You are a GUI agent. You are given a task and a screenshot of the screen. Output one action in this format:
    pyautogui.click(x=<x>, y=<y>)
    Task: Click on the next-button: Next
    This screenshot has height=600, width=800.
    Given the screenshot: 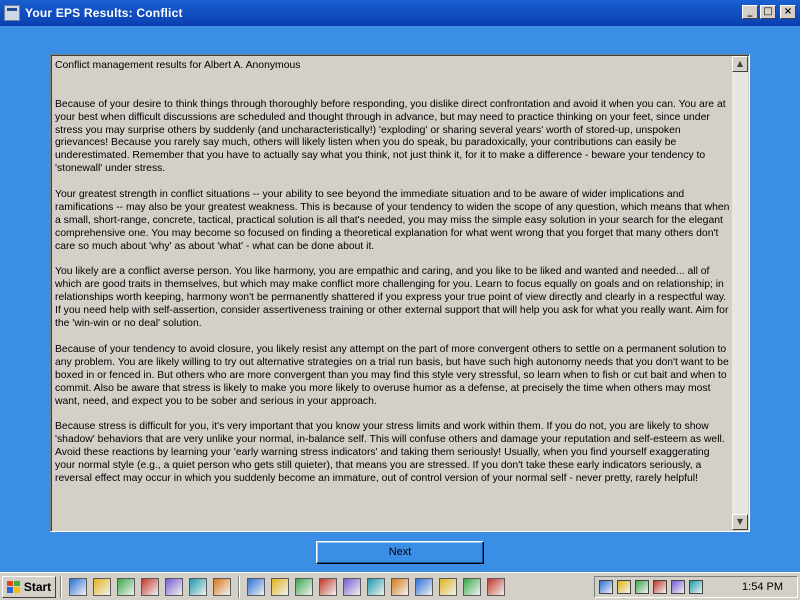 What is the action you would take?
    pyautogui.click(x=400, y=552)
    